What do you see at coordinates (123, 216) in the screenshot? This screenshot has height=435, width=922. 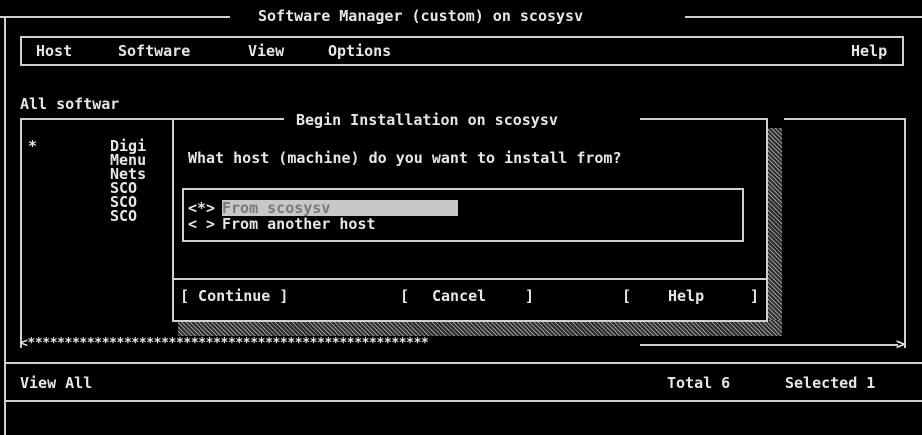 I see `list-item: SCO` at bounding box center [123, 216].